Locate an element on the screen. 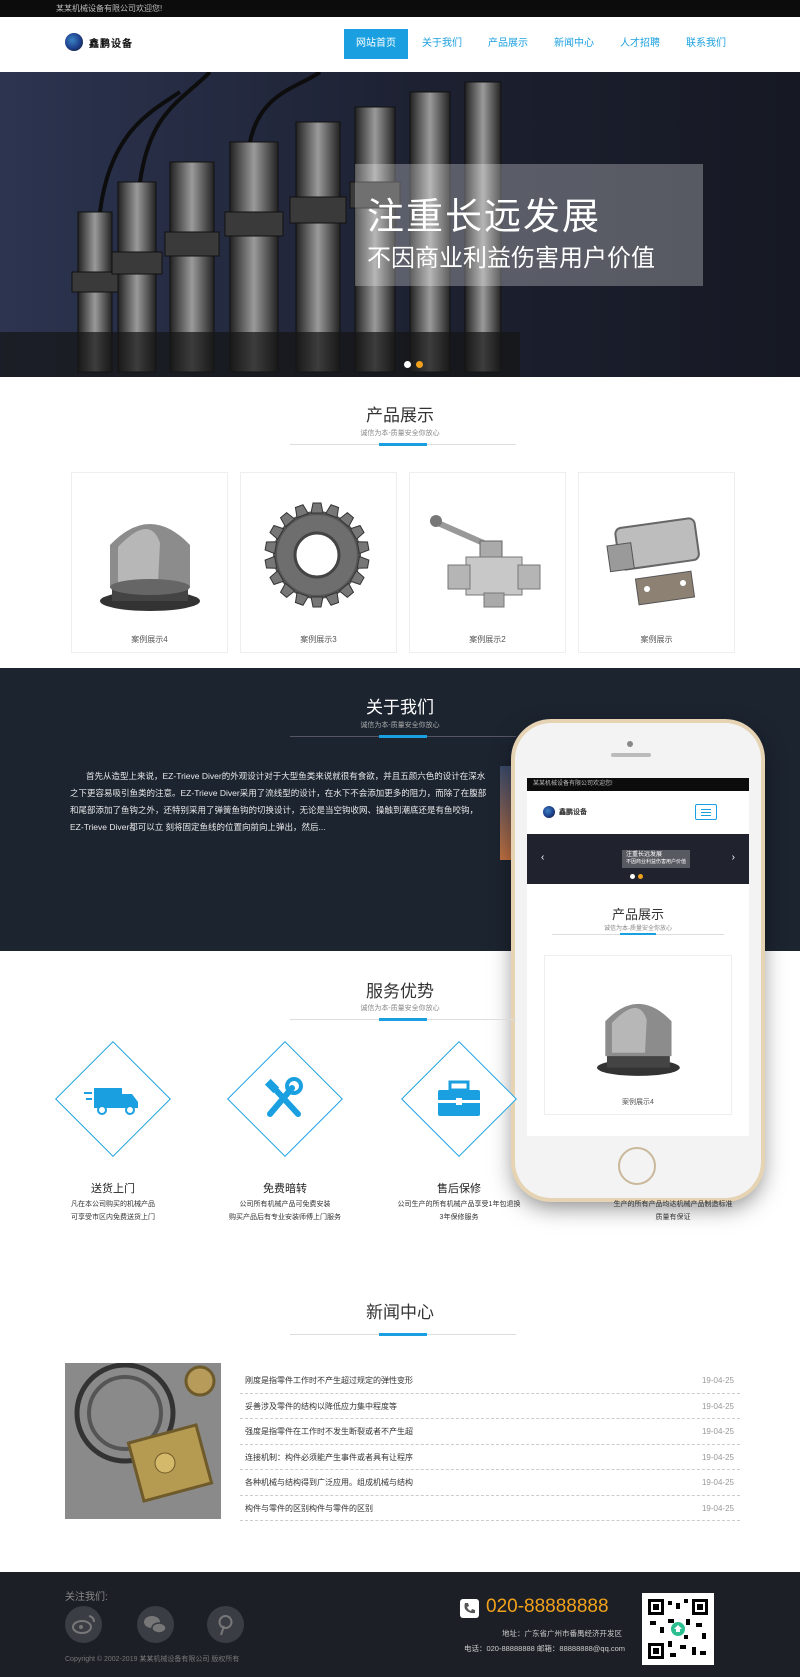 This screenshot has height=1677, width=800. phone-logo-text: 鑫鹏设备 is located at coordinates (573, 812).